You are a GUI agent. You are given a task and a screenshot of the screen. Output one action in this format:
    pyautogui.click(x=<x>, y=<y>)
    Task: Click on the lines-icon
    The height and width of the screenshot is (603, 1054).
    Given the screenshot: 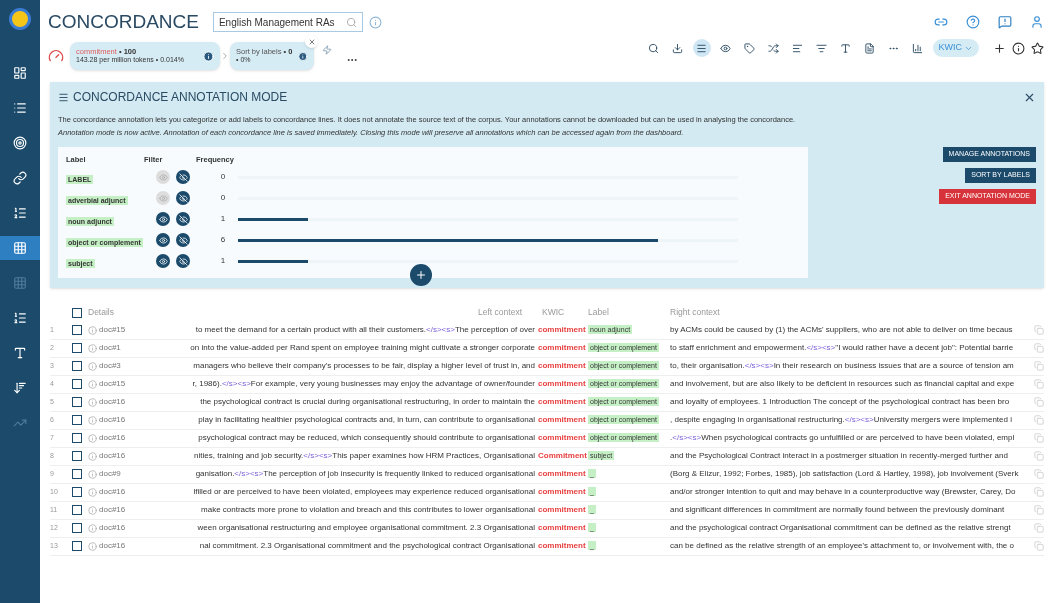 What is the action you would take?
    pyautogui.click(x=701, y=48)
    